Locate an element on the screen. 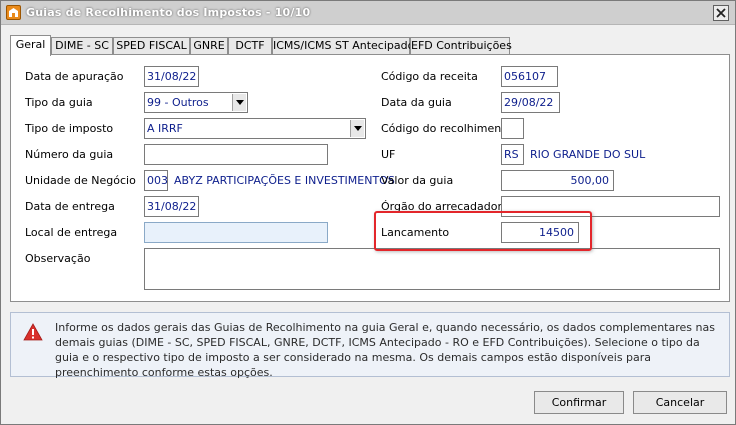  data-apuracao-field: 31/08/22 is located at coordinates (171, 76).